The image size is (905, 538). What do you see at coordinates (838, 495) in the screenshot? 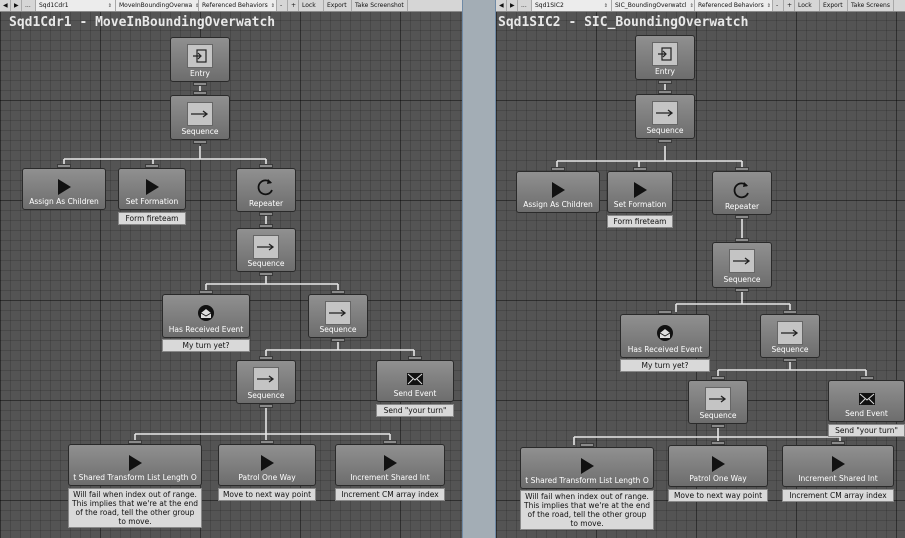
I see `node-comment: Increment CM array index` at bounding box center [838, 495].